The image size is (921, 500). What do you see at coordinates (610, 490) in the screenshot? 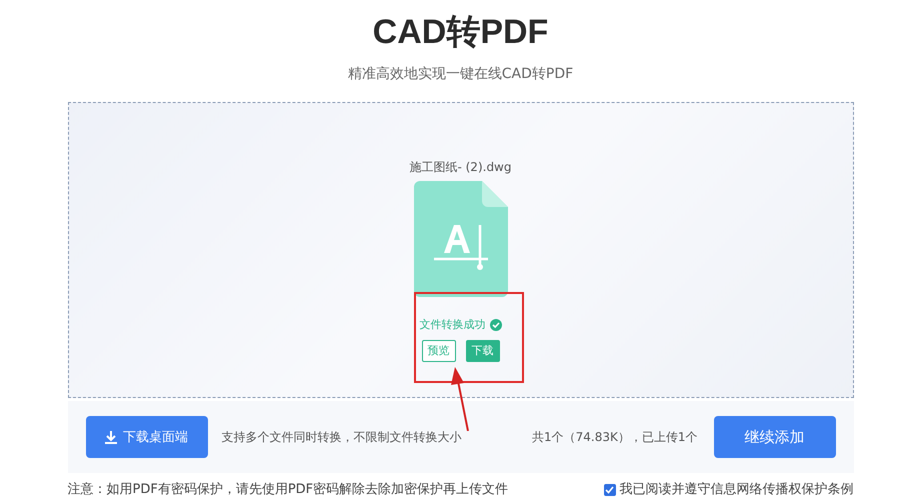
I see `agreement-checkbox` at bounding box center [610, 490].